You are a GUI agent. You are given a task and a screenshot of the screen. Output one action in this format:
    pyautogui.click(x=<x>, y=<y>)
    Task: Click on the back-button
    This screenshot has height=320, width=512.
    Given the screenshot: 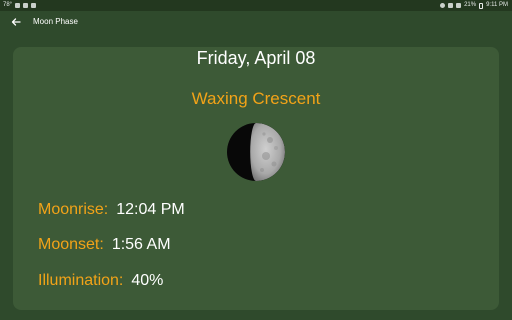 What is the action you would take?
    pyautogui.click(x=16, y=22)
    